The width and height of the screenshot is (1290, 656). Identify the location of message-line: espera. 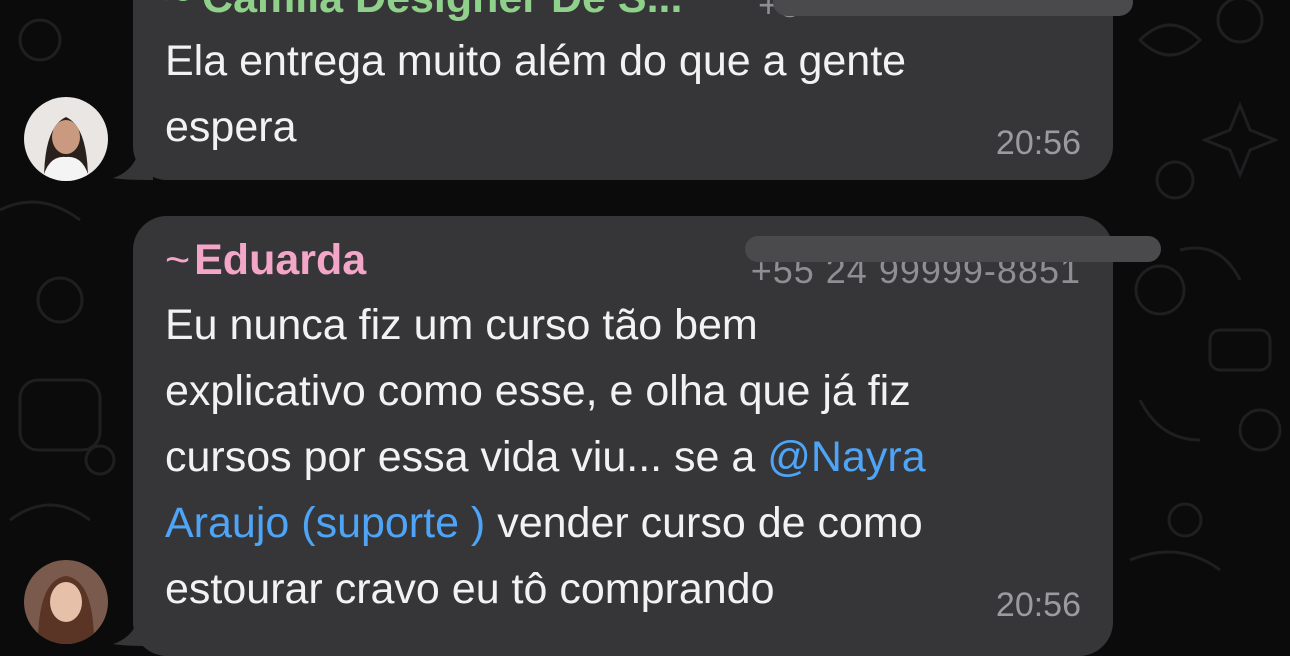
(231, 127).